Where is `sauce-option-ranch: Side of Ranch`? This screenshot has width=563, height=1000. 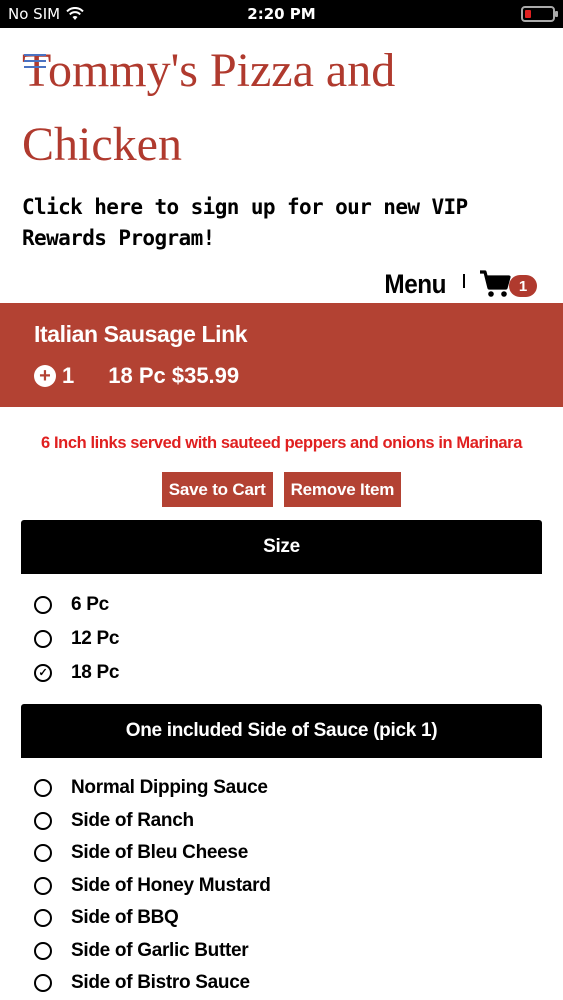
sauce-option-ranch: Side of Ranch is located at coordinates (284, 821).